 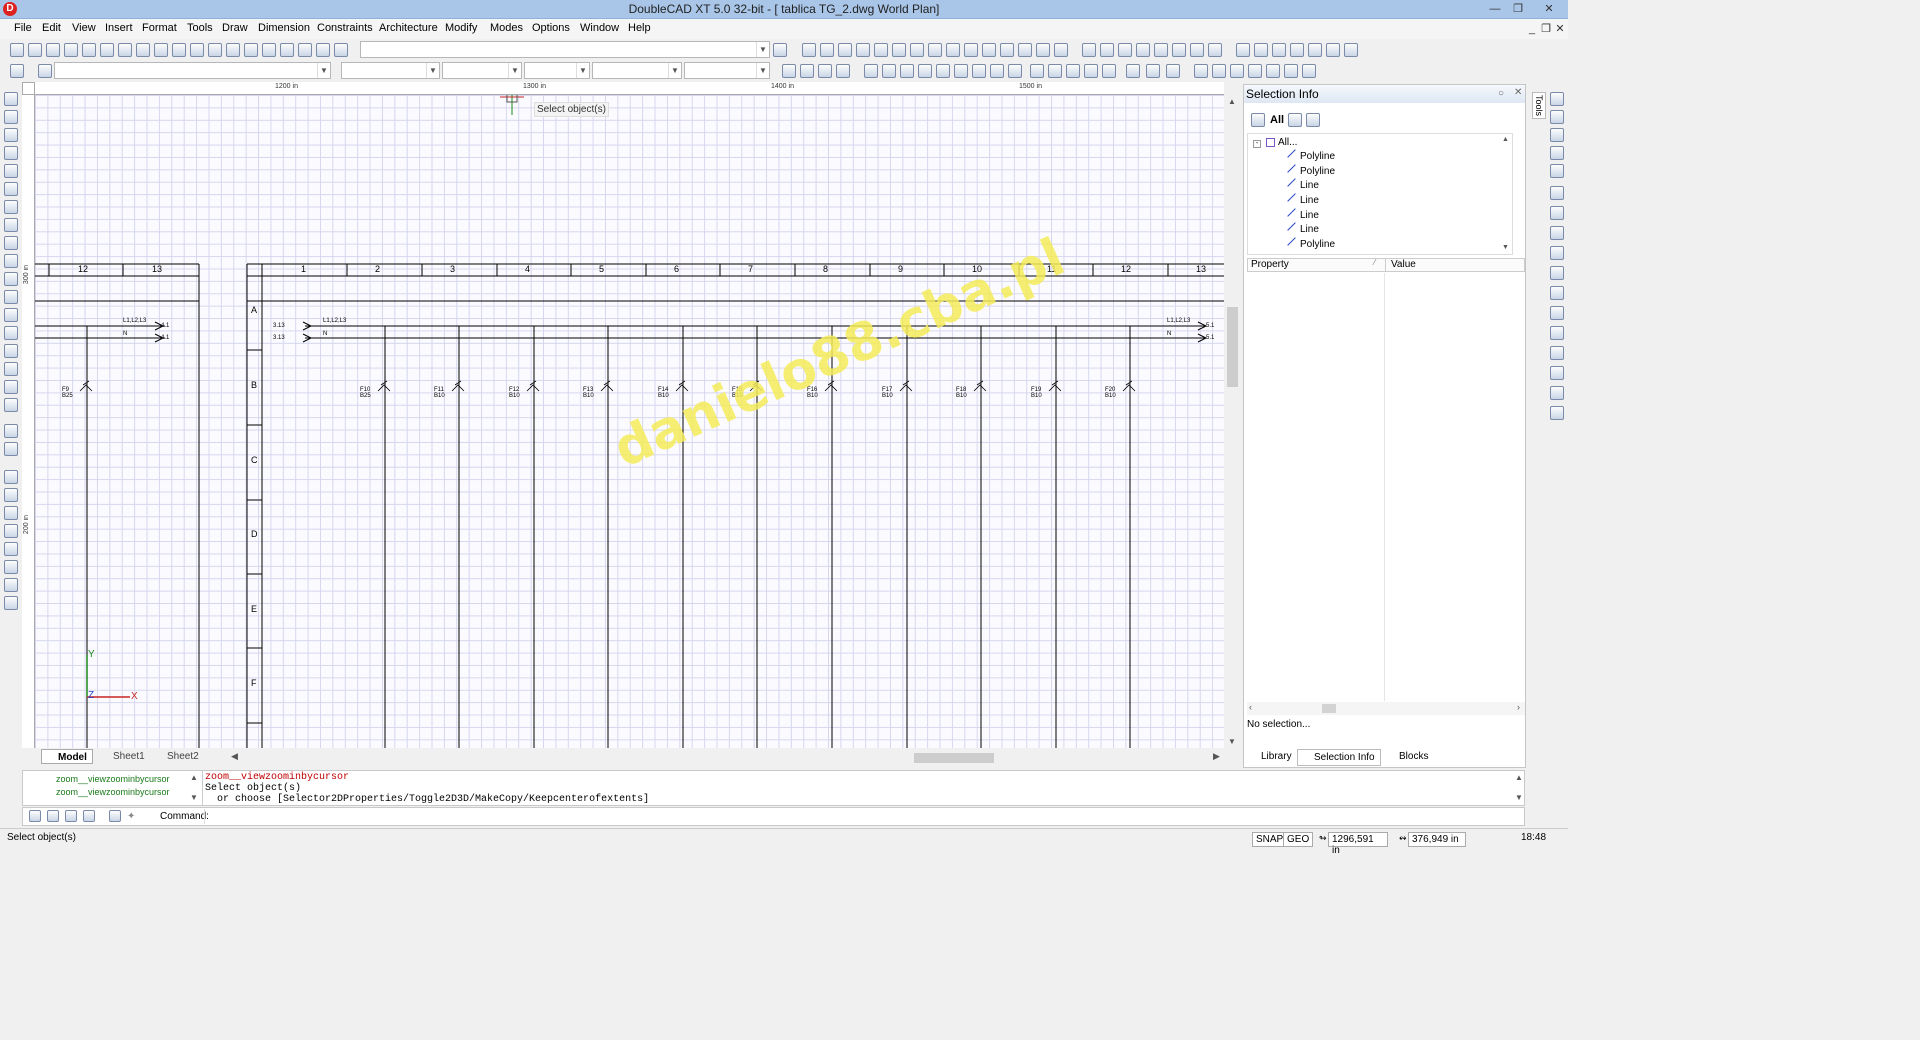 What do you see at coordinates (1025, 50) in the screenshot?
I see `explode-icon` at bounding box center [1025, 50].